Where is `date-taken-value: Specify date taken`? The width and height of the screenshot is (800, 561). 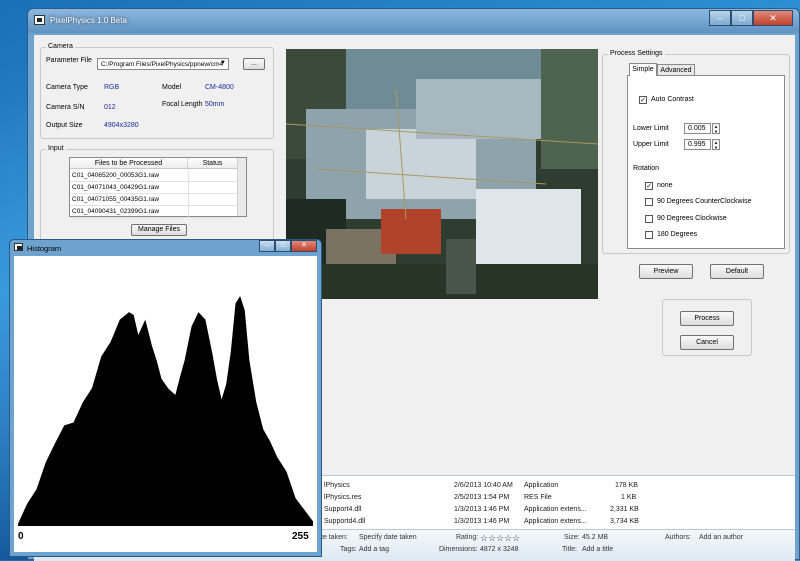 date-taken-value: Specify date taken is located at coordinates (388, 537).